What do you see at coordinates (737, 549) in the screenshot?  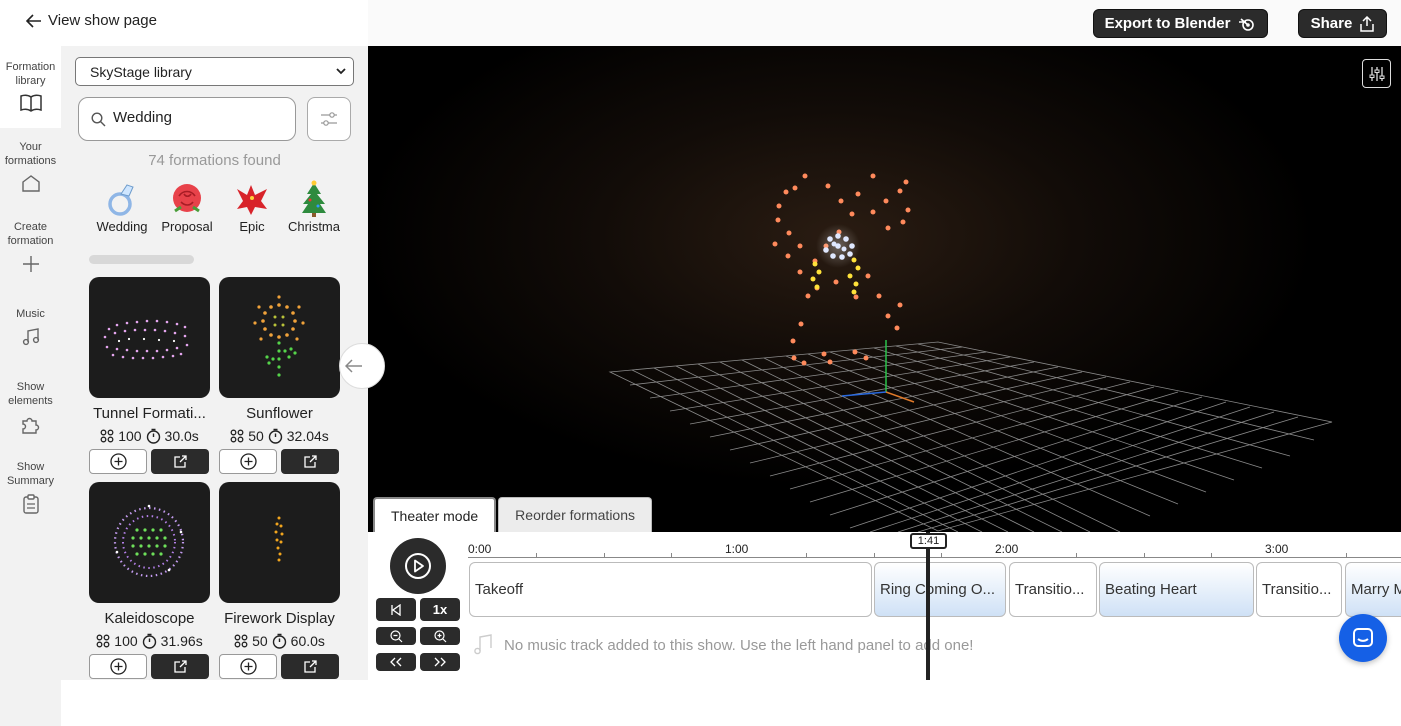 I see `ruler-label: 1:00` at bounding box center [737, 549].